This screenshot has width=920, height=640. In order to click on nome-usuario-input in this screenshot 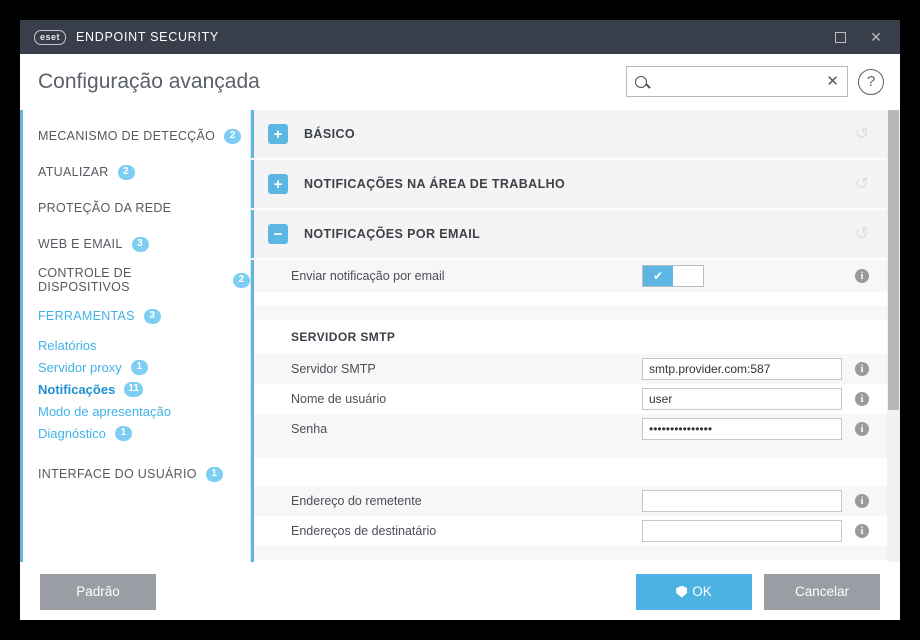, I will do `click(742, 399)`.